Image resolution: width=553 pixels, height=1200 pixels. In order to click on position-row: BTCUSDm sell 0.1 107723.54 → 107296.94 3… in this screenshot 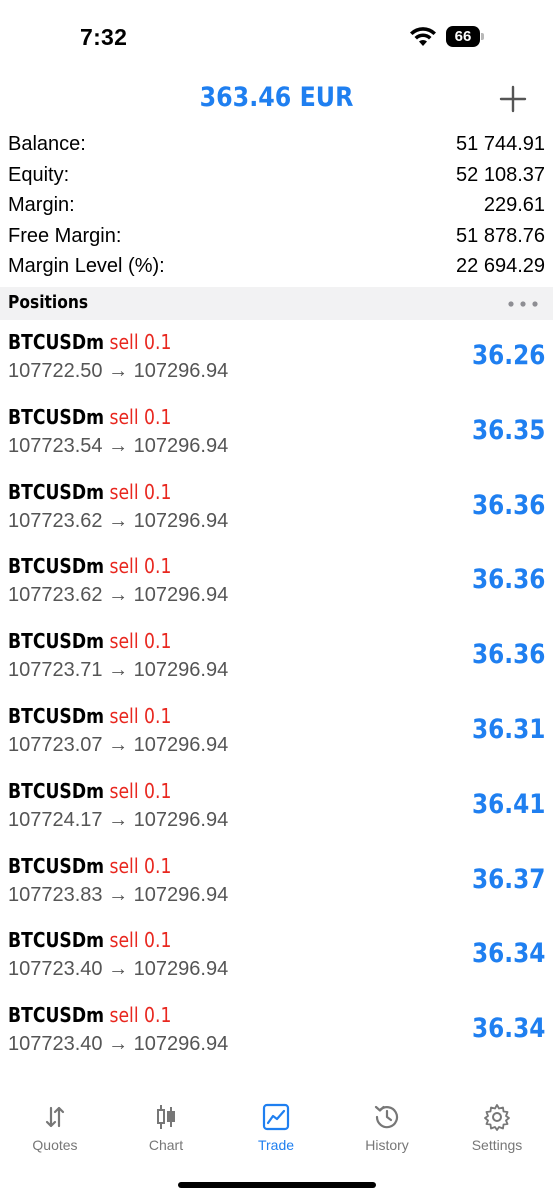, I will do `click(276, 434)`.